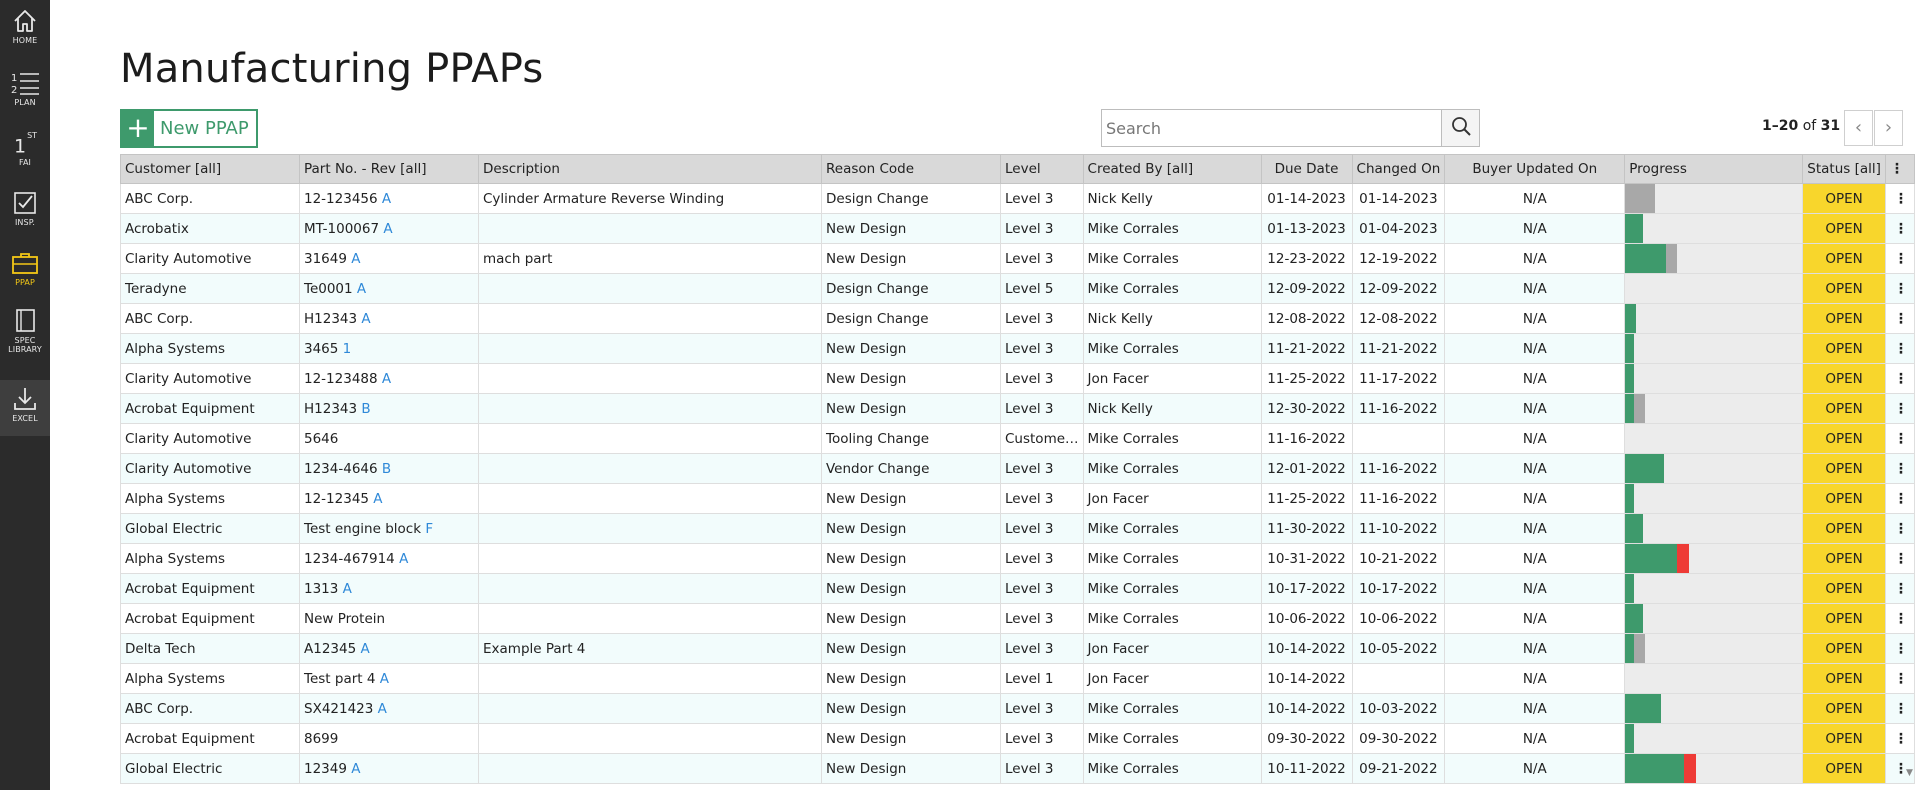 The width and height of the screenshot is (1920, 790). I want to click on sidebar-item-plan: 12 PLAN, so click(25, 100).